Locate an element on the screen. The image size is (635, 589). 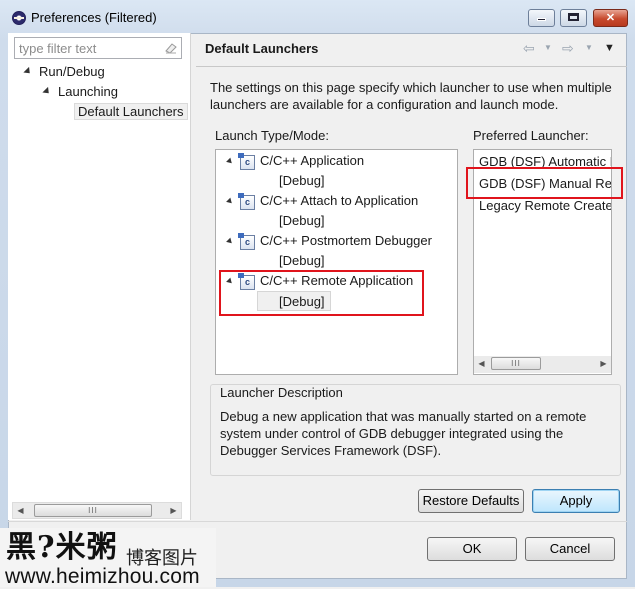
maximize-icon is located at coordinates (573, 17).